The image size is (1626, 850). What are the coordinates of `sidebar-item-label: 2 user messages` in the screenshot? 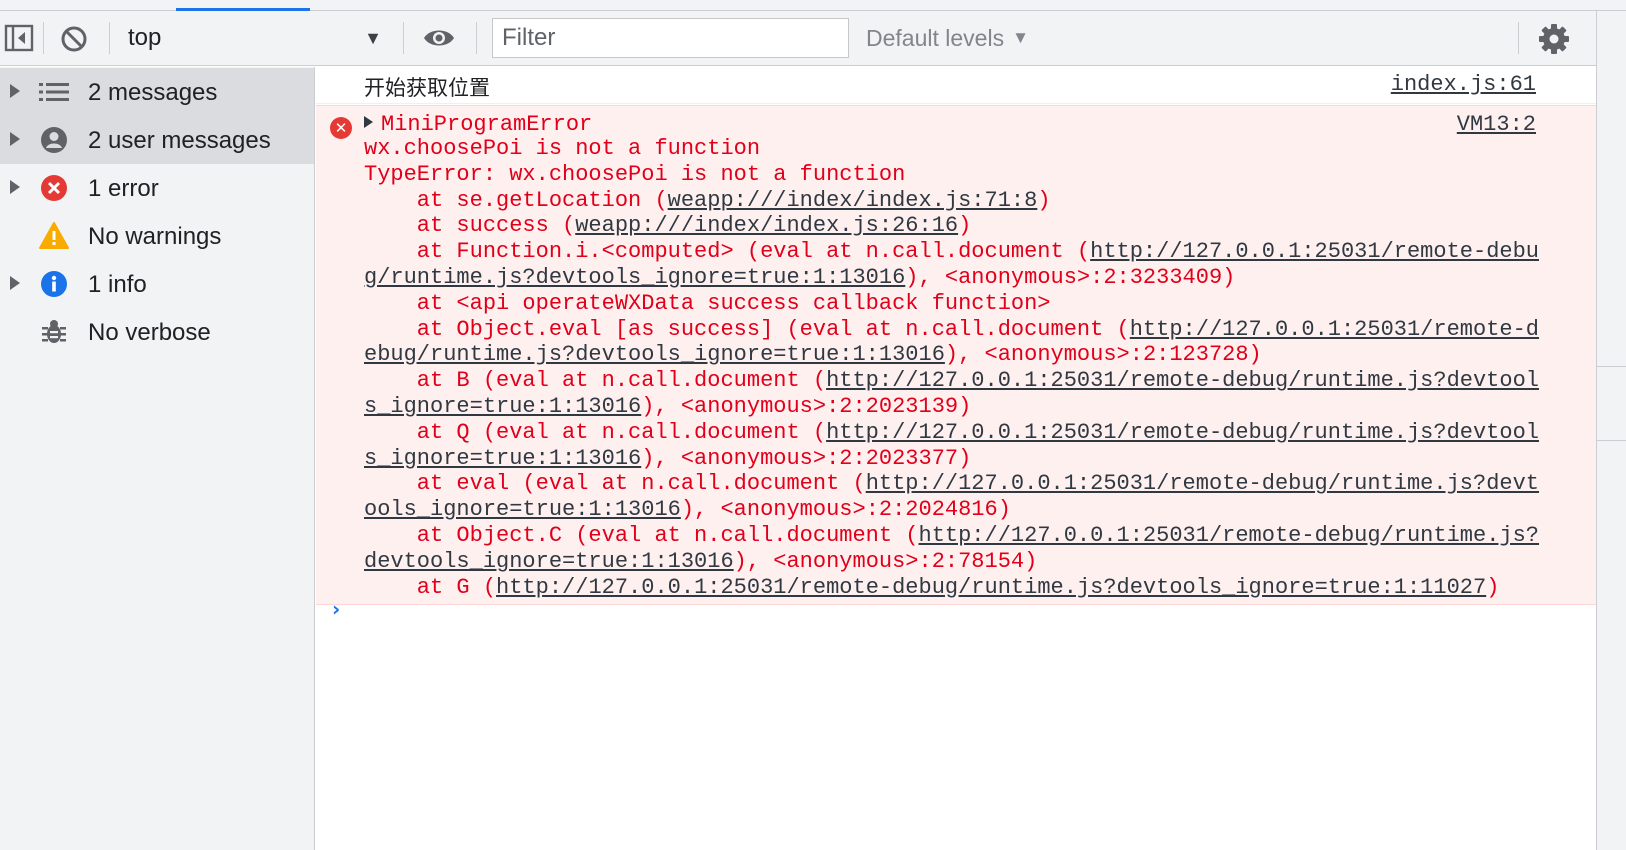 It's located at (179, 140).